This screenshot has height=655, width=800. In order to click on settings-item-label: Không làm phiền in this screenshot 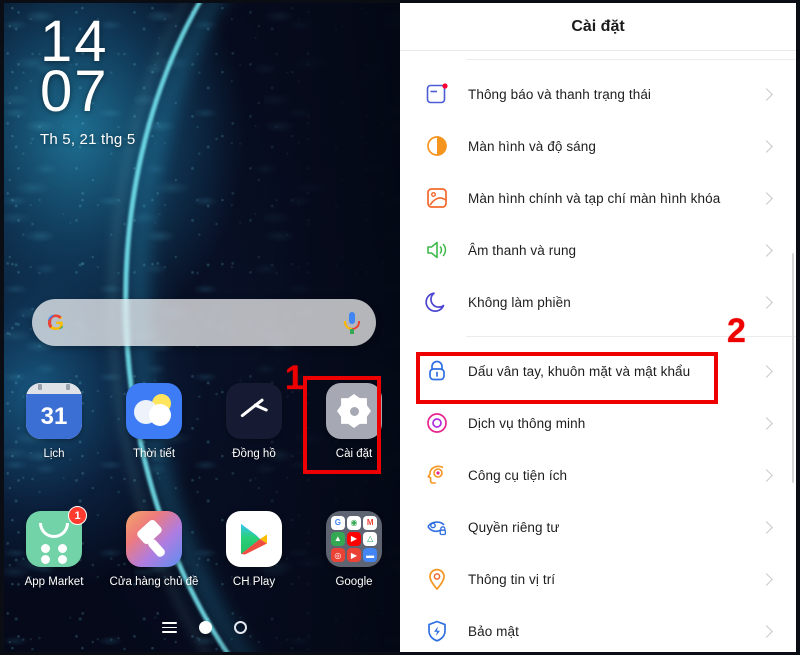, I will do `click(519, 302)`.